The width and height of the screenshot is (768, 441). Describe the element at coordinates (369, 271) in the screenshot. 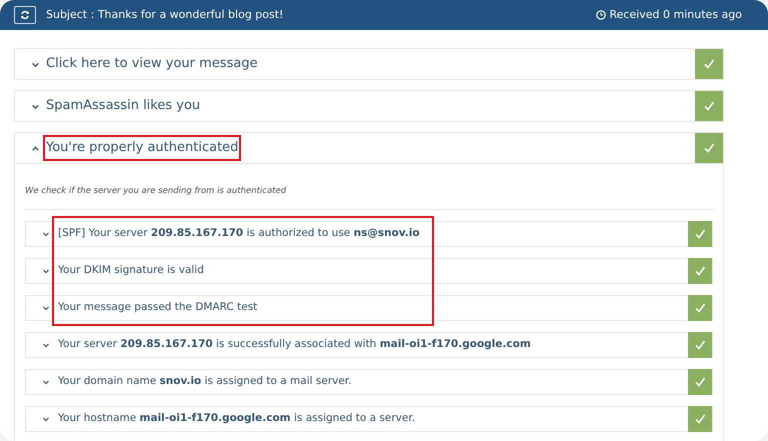

I see `check-row: Your DKIM signature is valid` at that location.